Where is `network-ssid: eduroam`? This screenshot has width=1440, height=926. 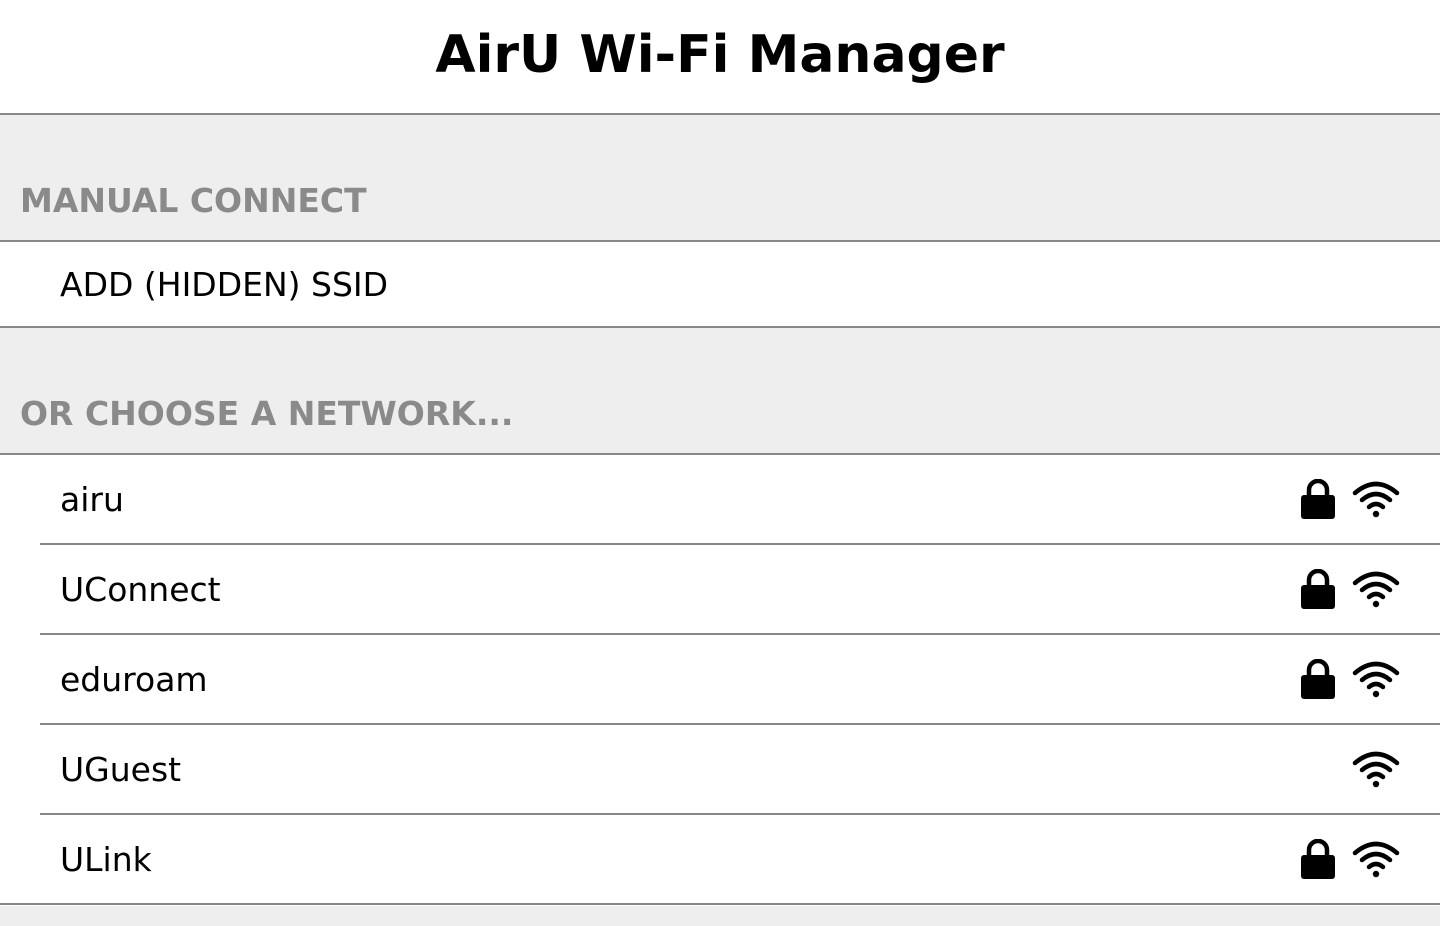 network-ssid: eduroam is located at coordinates (134, 679).